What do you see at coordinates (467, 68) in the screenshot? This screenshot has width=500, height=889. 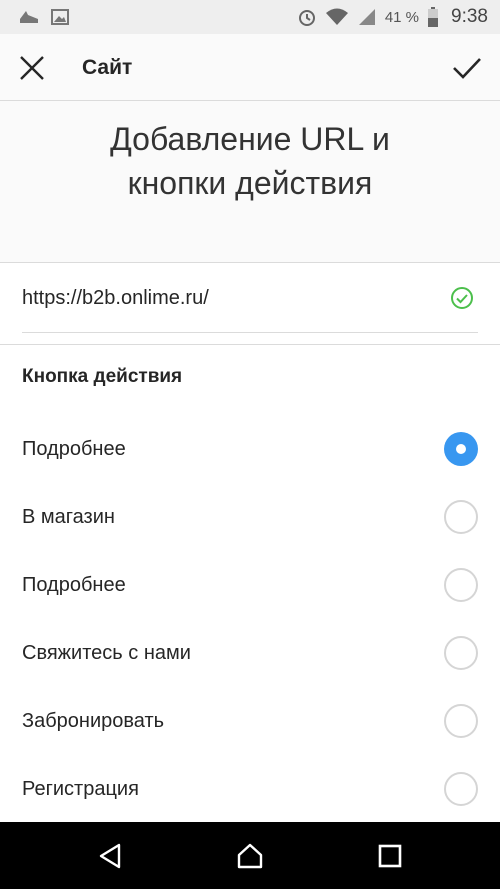 I see `check-icon` at bounding box center [467, 68].